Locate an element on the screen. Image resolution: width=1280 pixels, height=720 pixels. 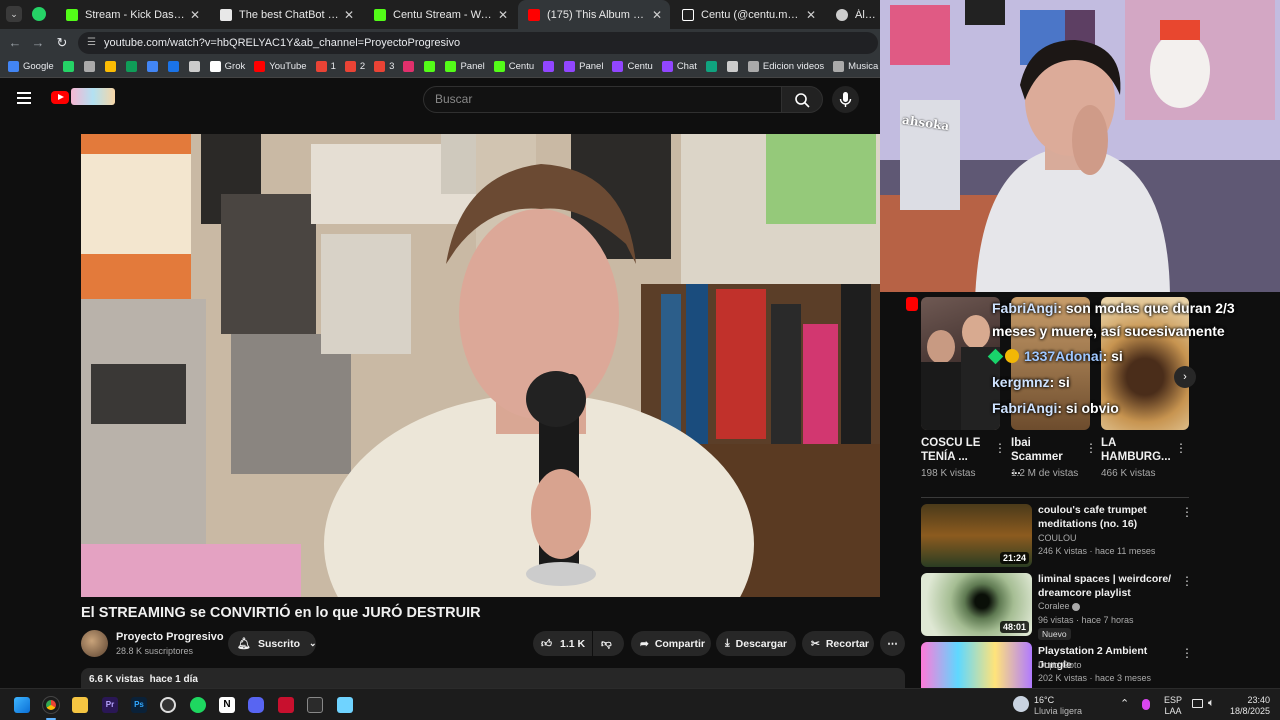
short-1-more-icon: ⋮ is located at coordinates (1000, 448).